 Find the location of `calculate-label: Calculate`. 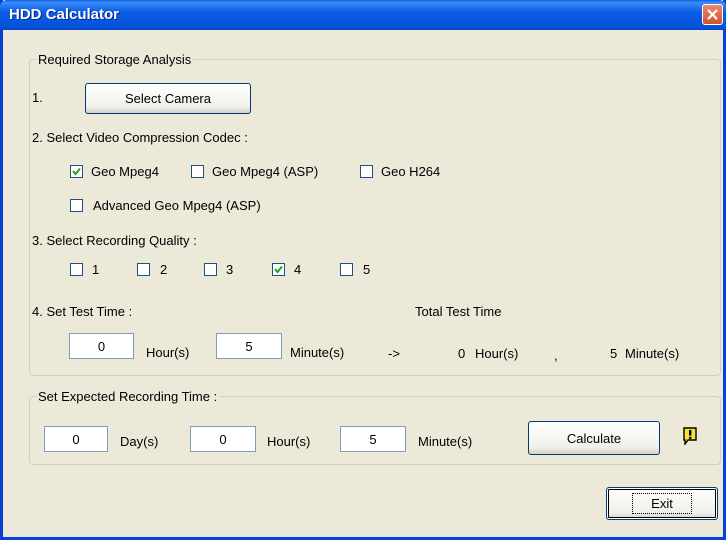

calculate-label: Calculate is located at coordinates (594, 438).